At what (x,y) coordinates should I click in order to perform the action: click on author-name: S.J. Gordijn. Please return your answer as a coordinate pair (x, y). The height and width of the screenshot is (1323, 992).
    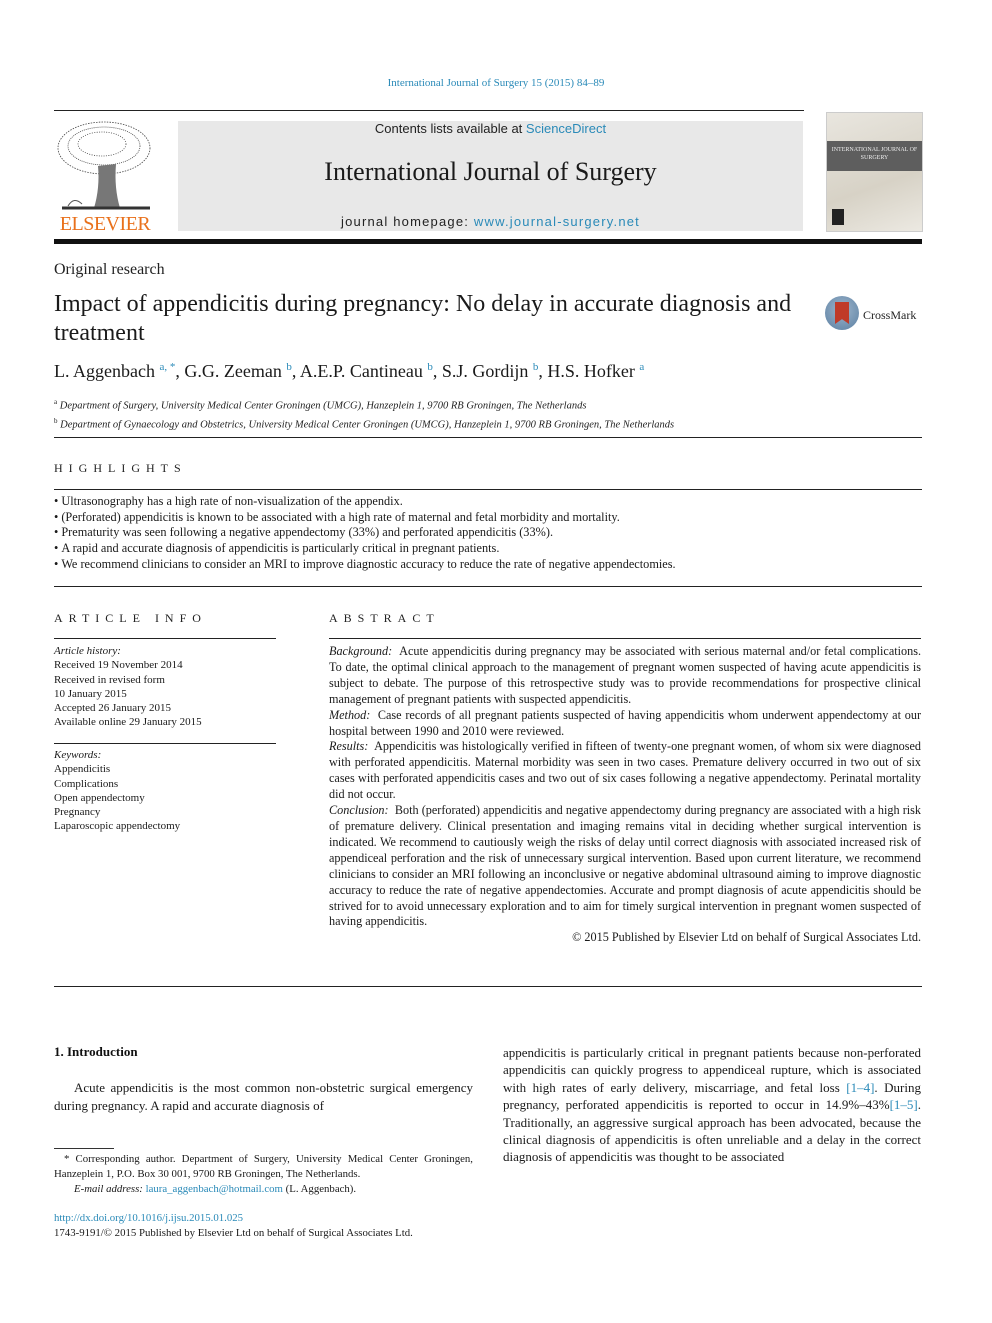
    Looking at the image, I should click on (485, 371).